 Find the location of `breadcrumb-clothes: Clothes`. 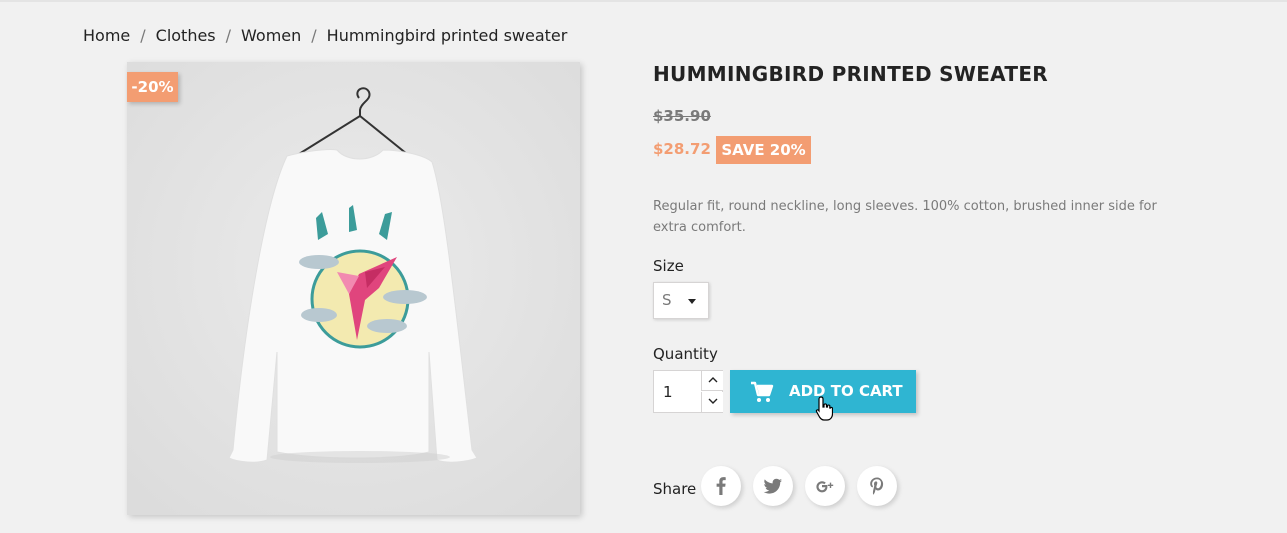

breadcrumb-clothes: Clothes is located at coordinates (186, 35).